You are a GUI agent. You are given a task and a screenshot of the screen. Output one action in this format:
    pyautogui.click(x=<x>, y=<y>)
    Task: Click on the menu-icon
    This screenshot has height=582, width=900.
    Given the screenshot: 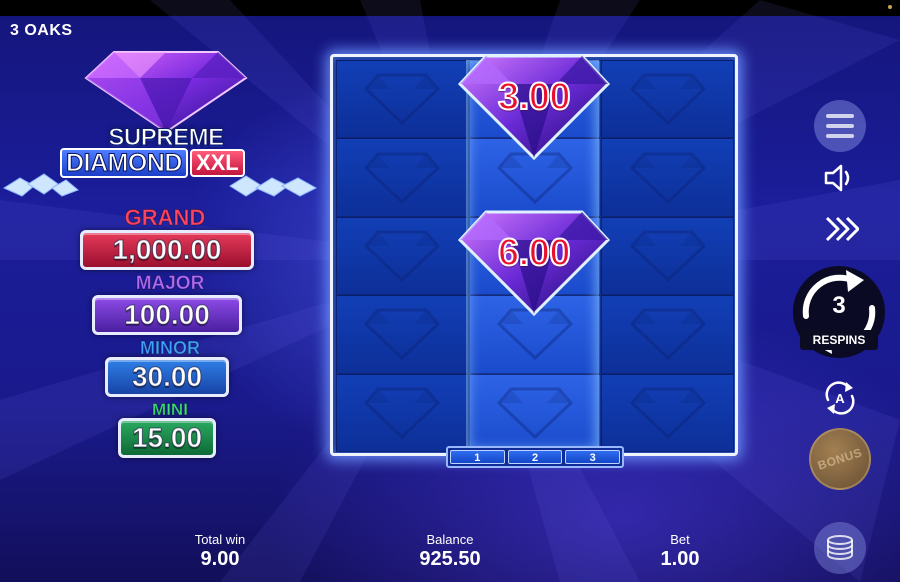 What is the action you would take?
    pyautogui.click(x=840, y=126)
    